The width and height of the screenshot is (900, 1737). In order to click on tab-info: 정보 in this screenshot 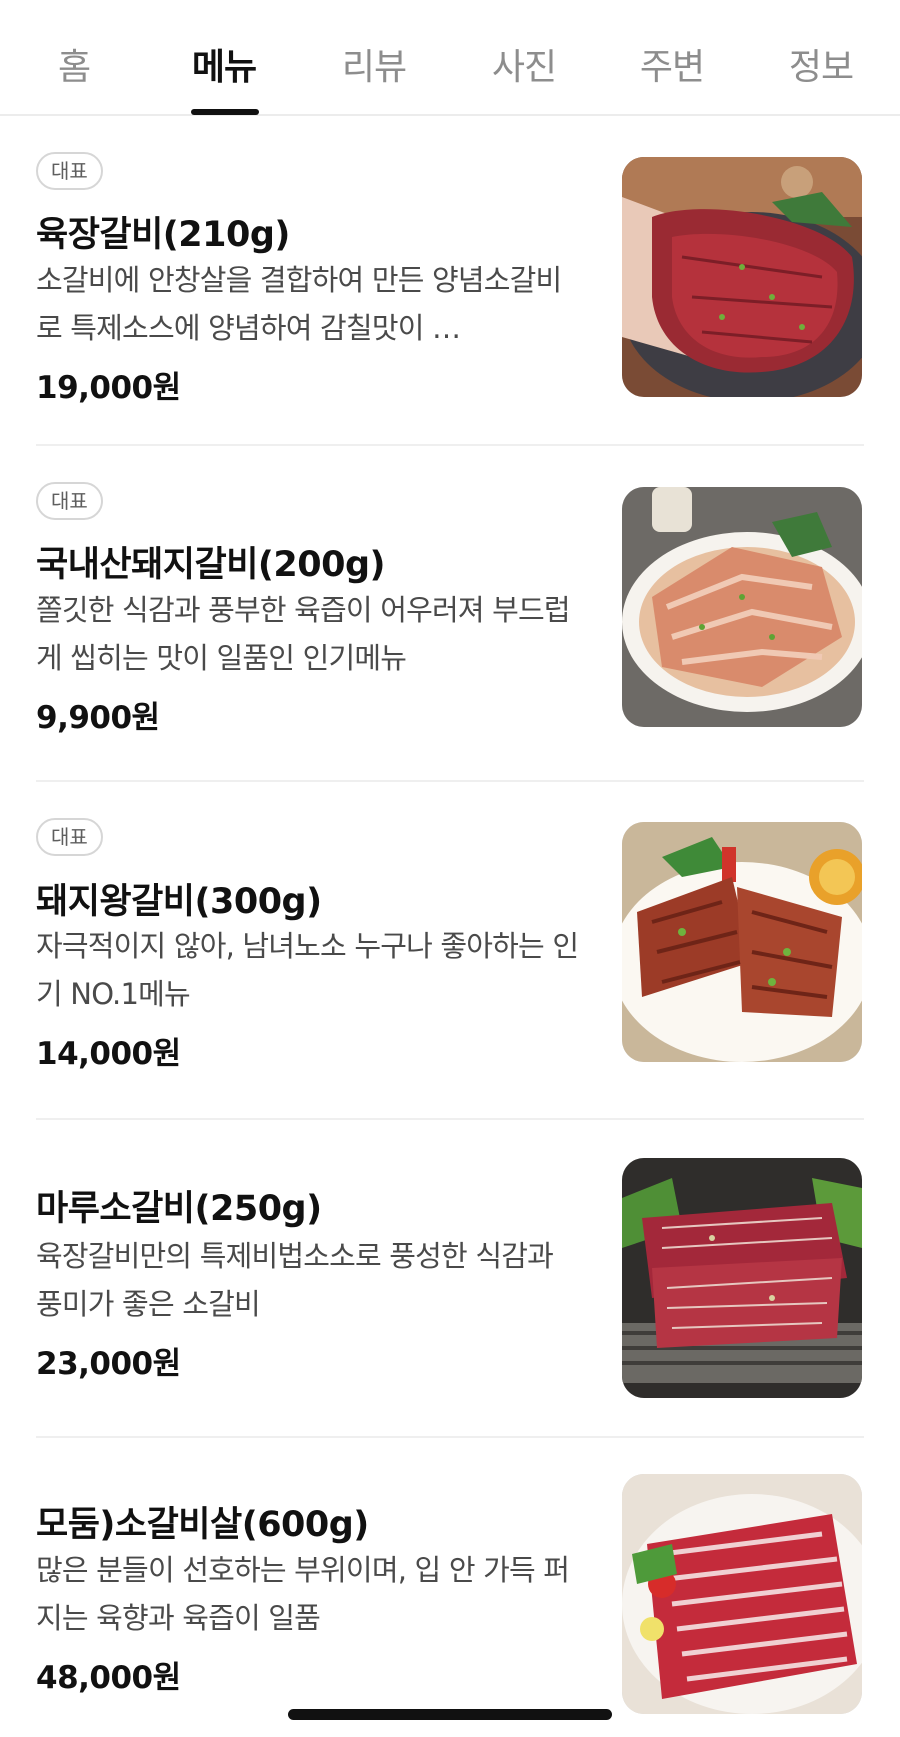, I will do `click(821, 64)`.